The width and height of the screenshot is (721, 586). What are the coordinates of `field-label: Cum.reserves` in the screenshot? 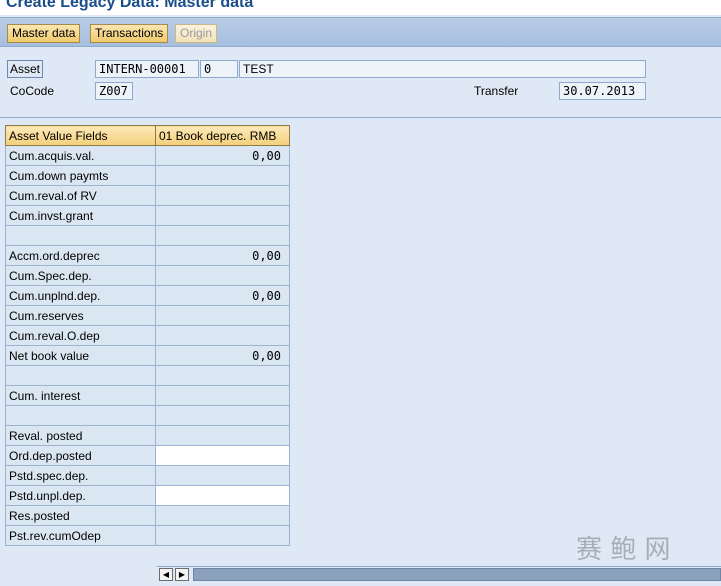 It's located at (80, 315).